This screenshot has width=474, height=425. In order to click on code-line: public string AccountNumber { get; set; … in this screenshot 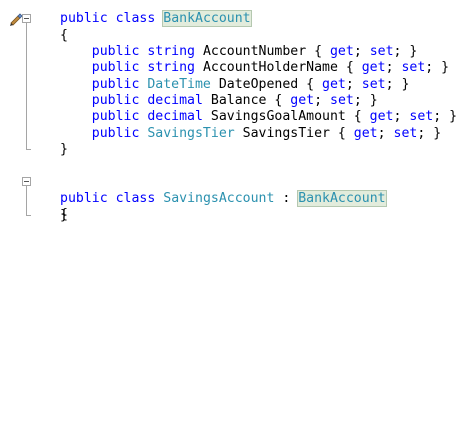, I will do `click(239, 51)`.